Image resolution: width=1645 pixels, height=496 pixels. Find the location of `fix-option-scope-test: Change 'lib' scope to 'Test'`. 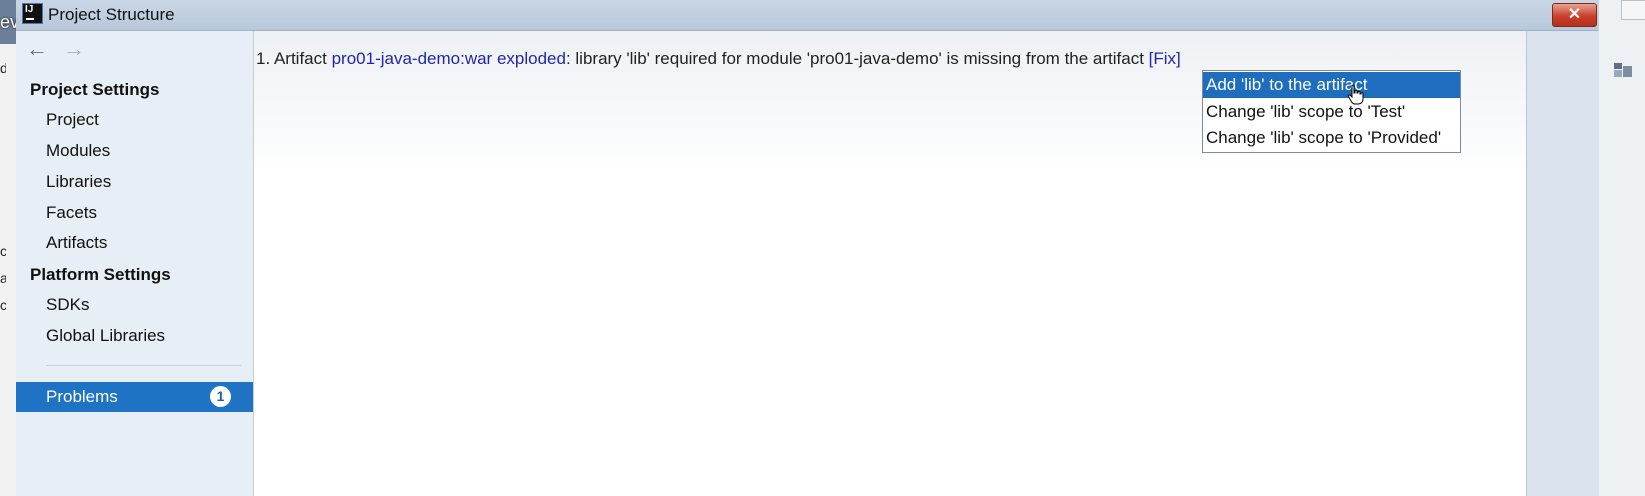

fix-option-scope-test: Change 'lib' scope to 'Test' is located at coordinates (1331, 112).